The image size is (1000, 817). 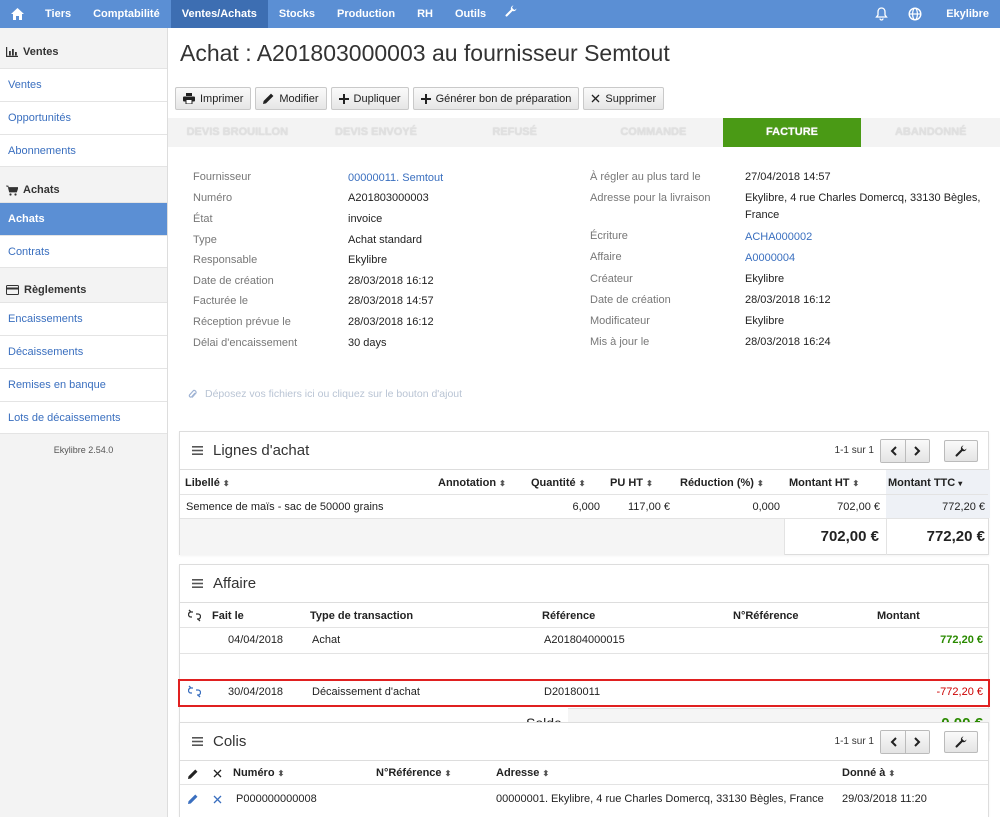 I want to click on nav-tiers: Tiers, so click(x=58, y=14).